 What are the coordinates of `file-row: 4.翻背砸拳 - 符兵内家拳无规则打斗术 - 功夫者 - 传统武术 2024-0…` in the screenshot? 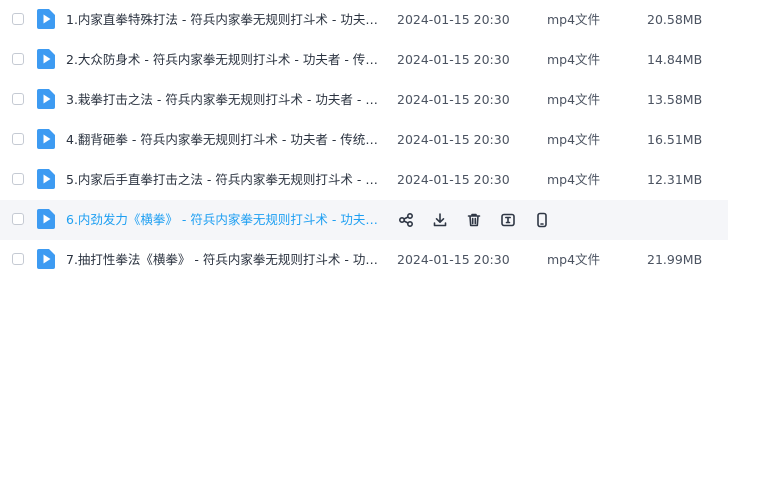 It's located at (364, 140).